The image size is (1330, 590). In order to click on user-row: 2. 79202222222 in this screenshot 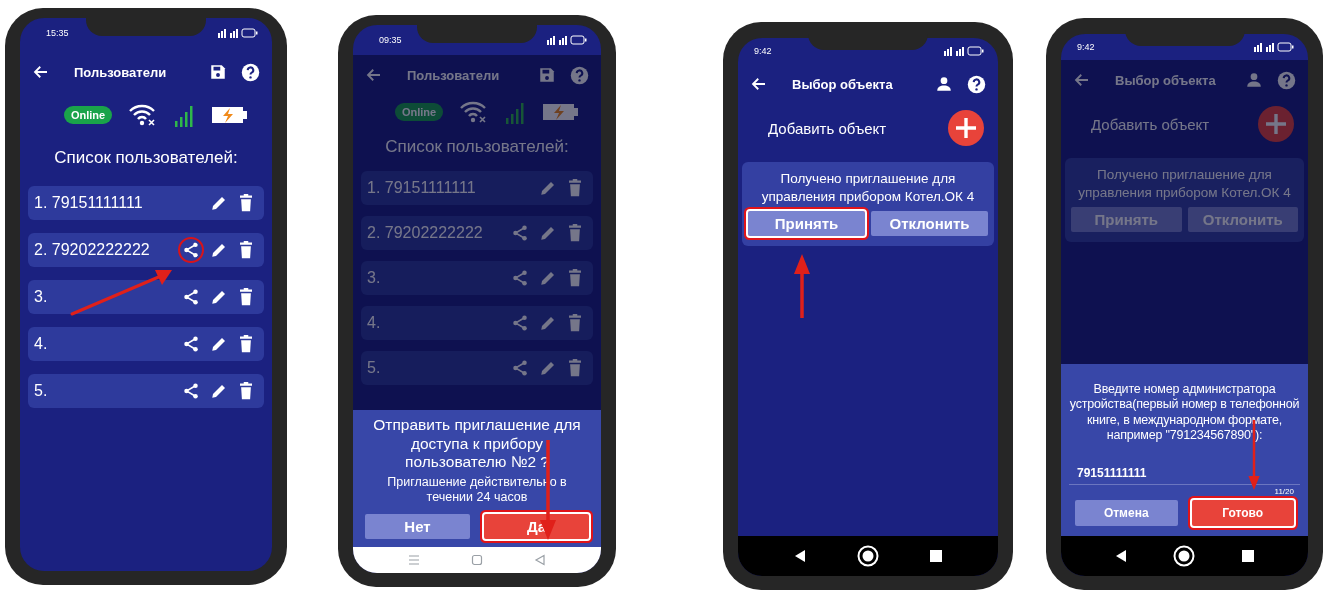, I will do `click(146, 250)`.